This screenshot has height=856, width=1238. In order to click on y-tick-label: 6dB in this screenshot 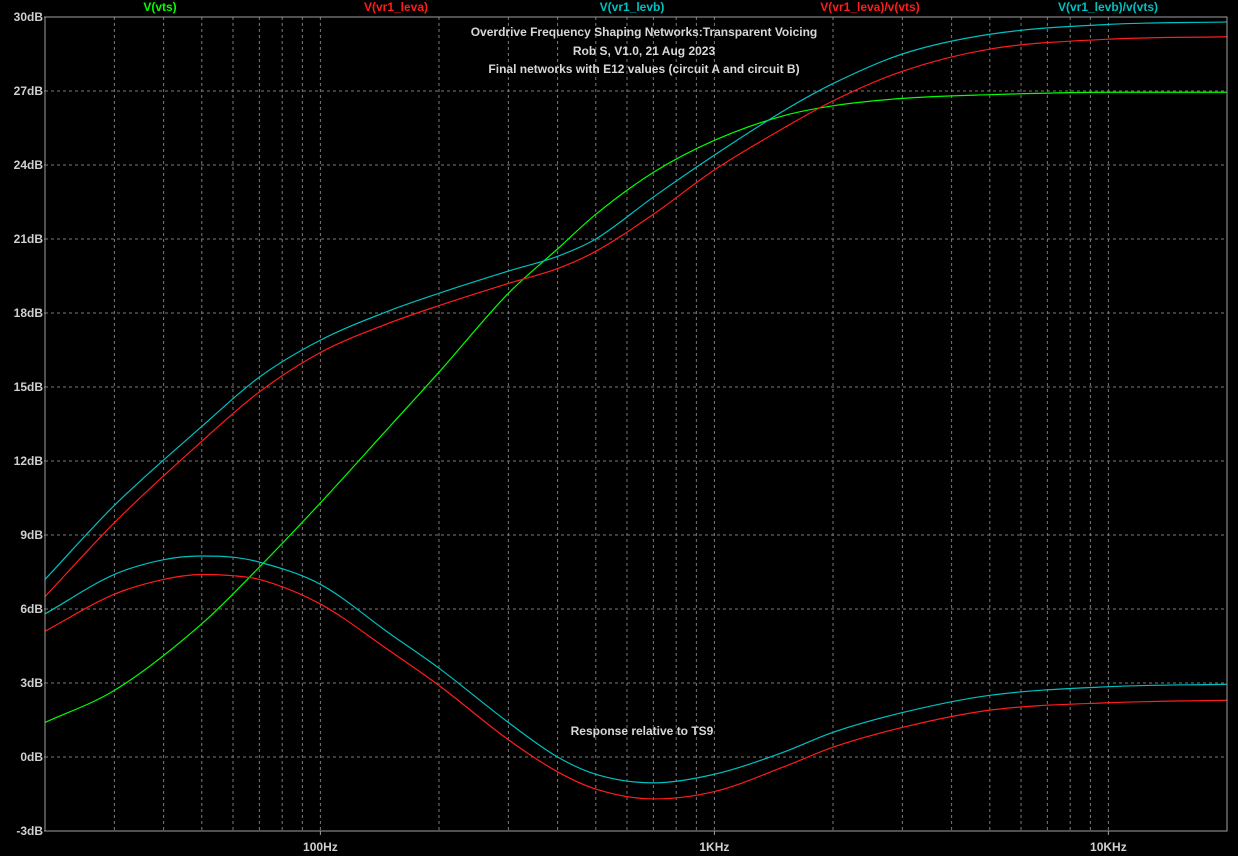, I will do `click(31, 609)`.